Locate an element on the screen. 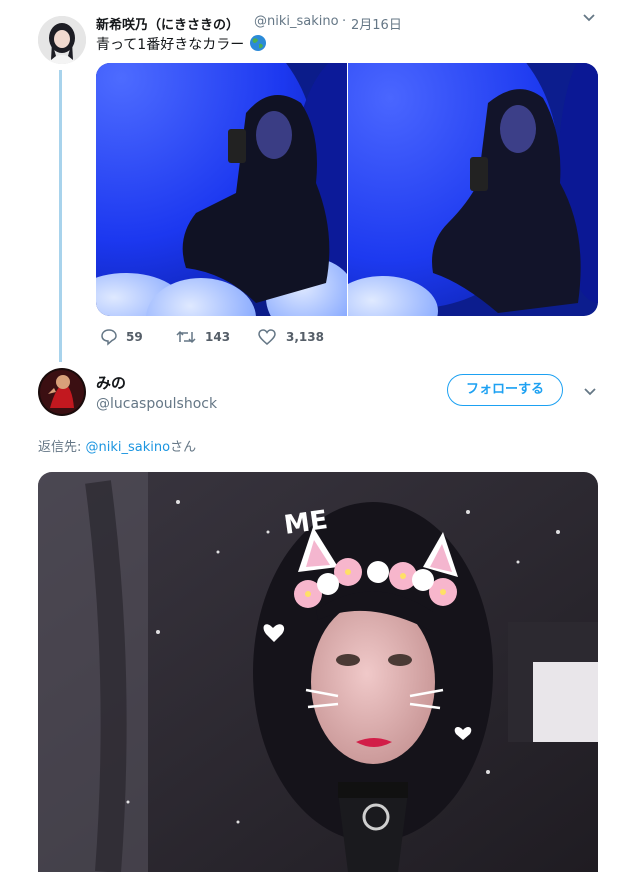  reply-to-link: @niki_sakino is located at coordinates (128, 447).